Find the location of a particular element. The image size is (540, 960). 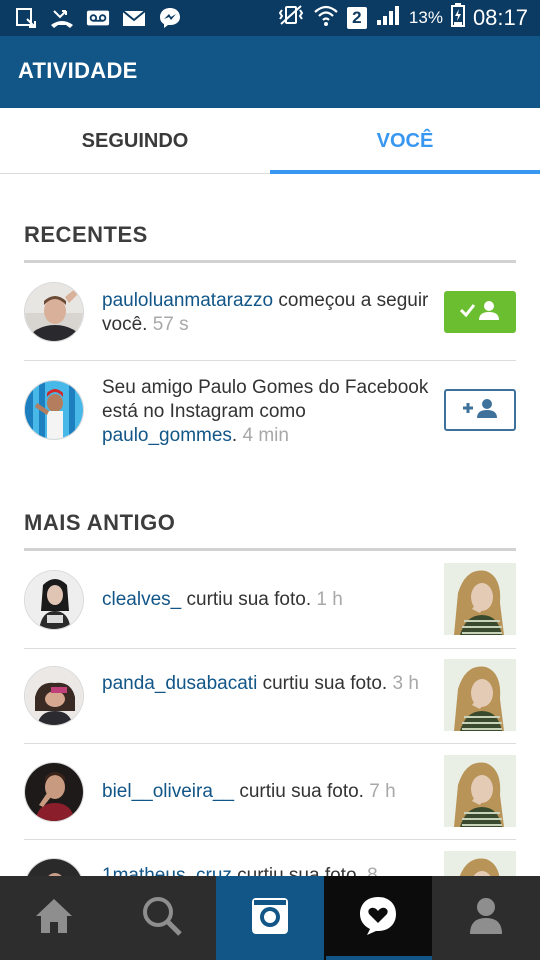

mail-icon is located at coordinates (134, 18).